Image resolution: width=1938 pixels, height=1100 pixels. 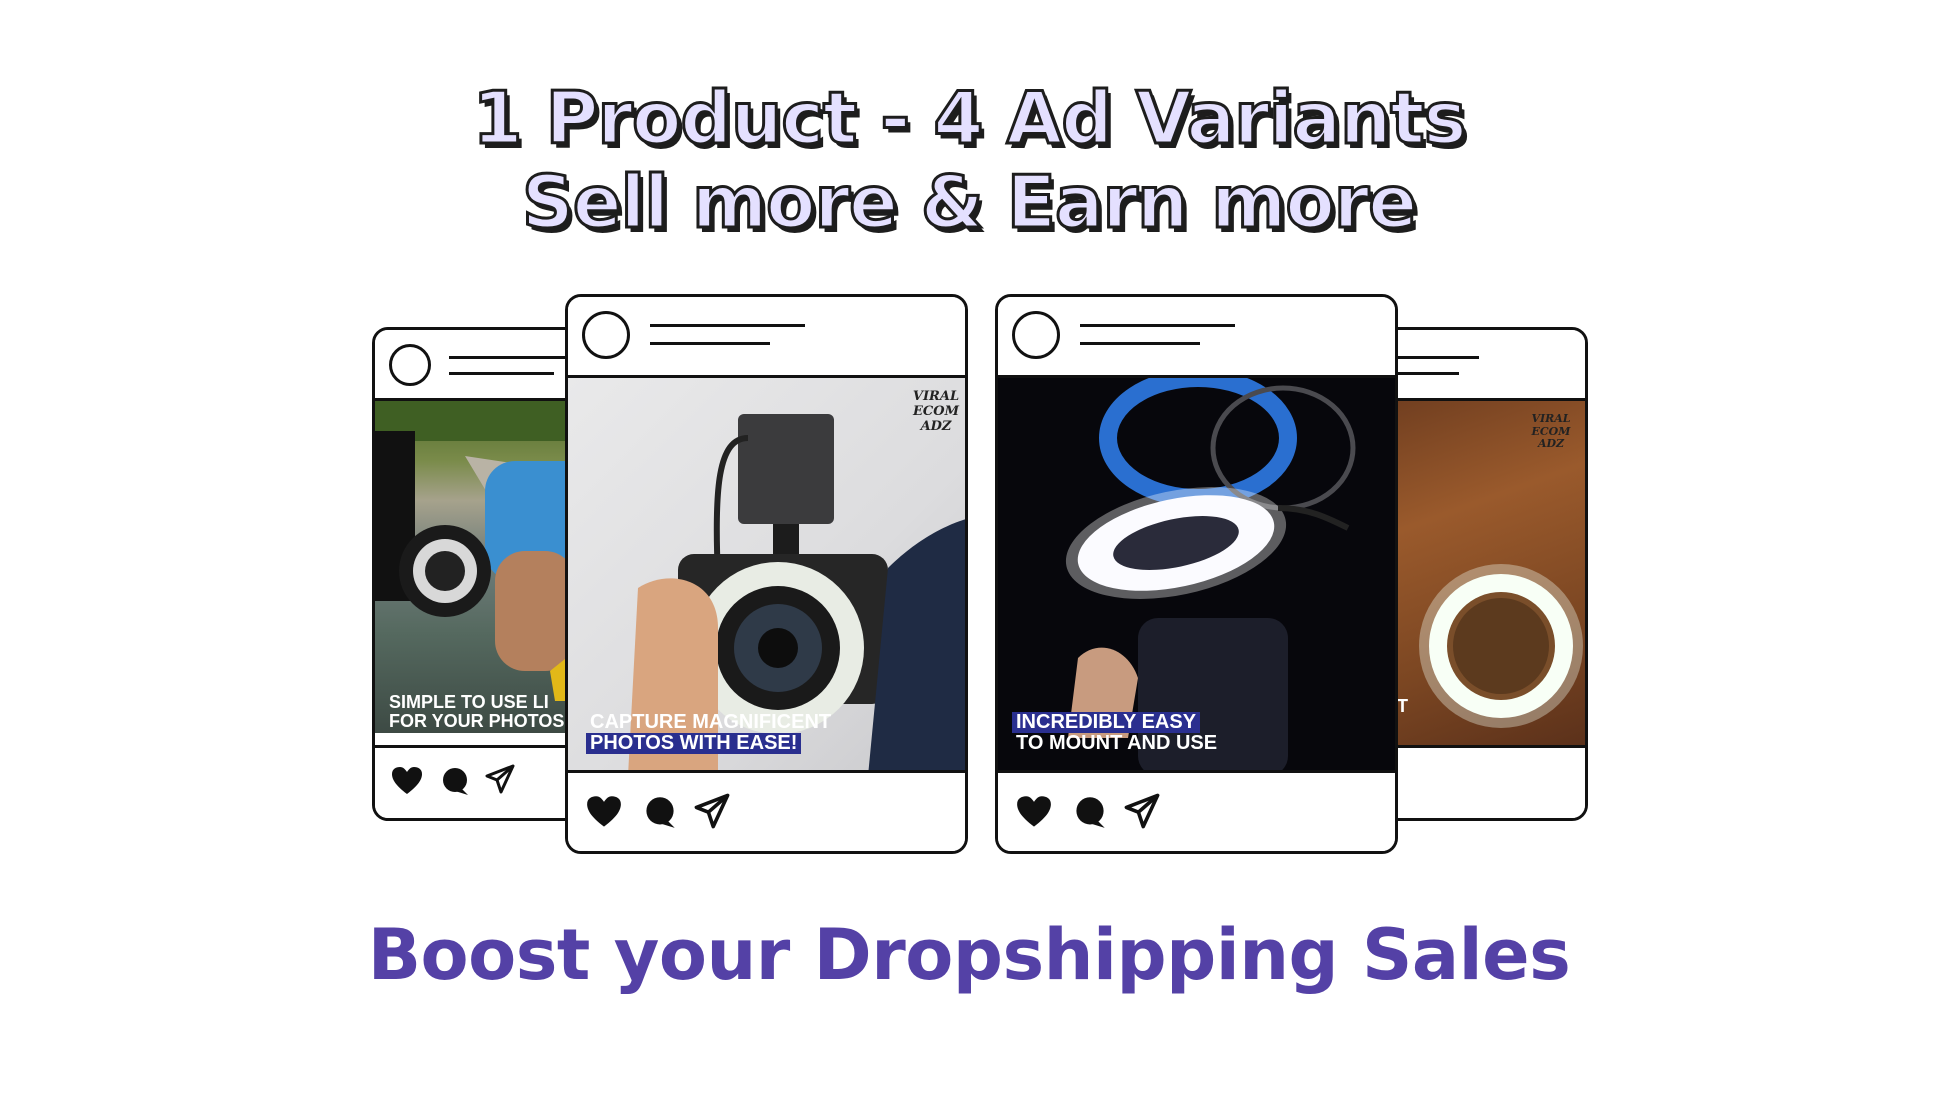 I want to click on caption-line-1: INCREDIBLY EASY, so click(x=1106, y=722).